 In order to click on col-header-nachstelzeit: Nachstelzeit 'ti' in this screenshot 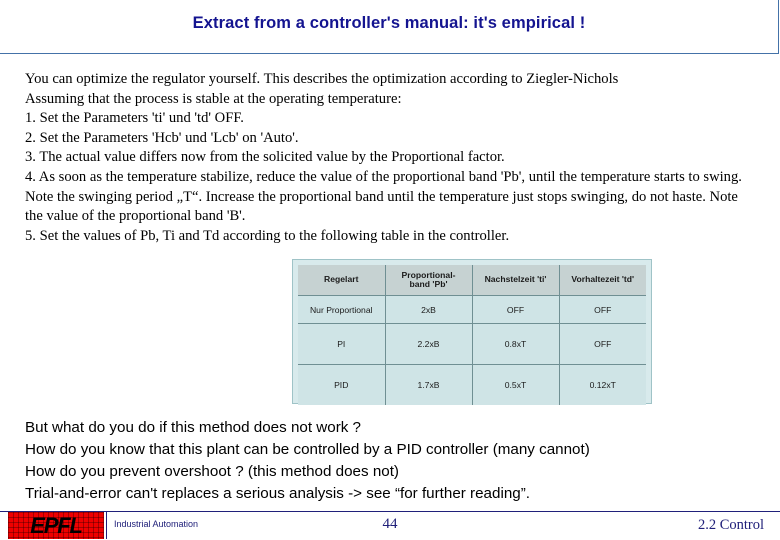, I will do `click(516, 280)`.